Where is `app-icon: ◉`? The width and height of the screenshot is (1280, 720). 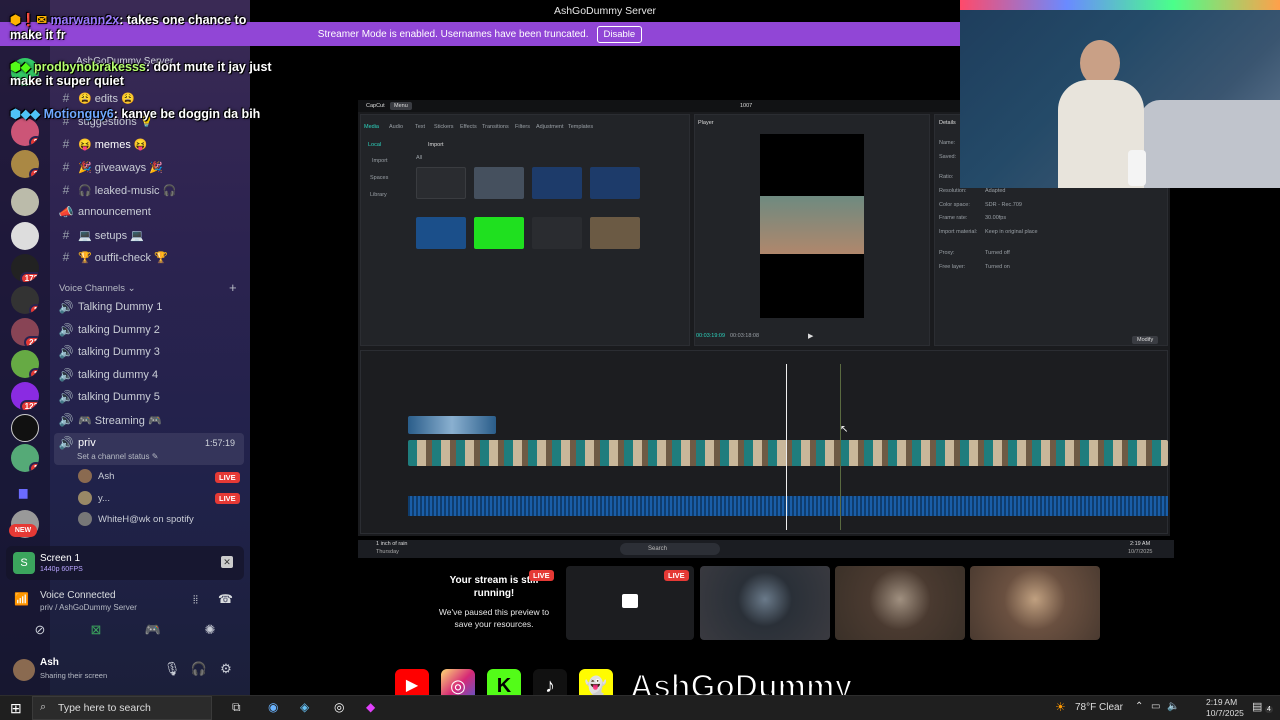 app-icon: ◉ is located at coordinates (273, 707).